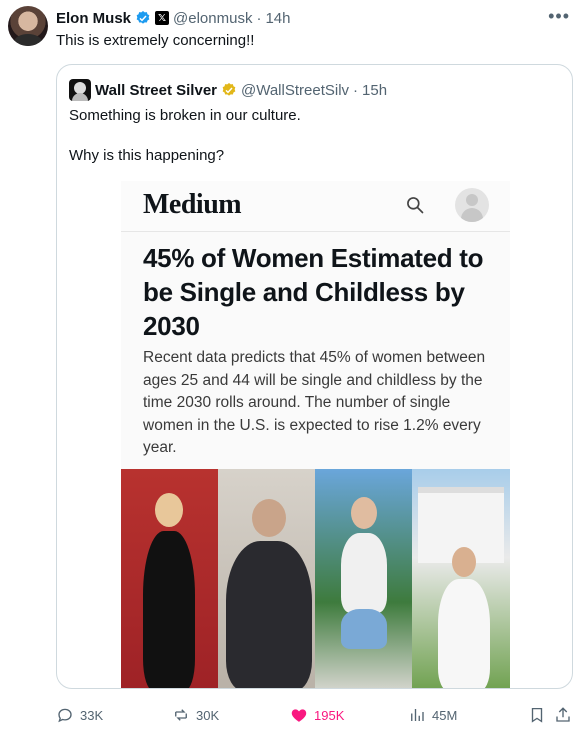 Image resolution: width=586 pixels, height=735 pixels. Describe the element at coordinates (295, 90) in the screenshot. I see `quote-author-handle: @WallStreetSilv` at that location.